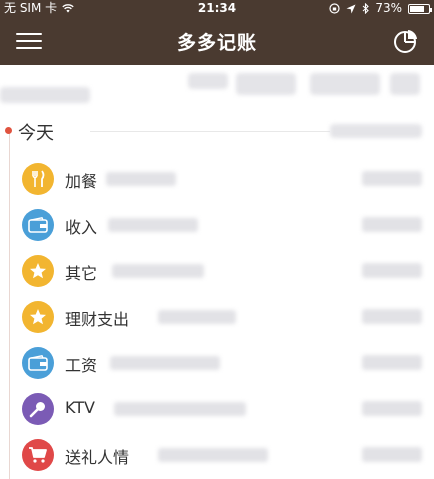  Describe the element at coordinates (366, 8) in the screenshot. I see `bluetooth-icon` at that location.